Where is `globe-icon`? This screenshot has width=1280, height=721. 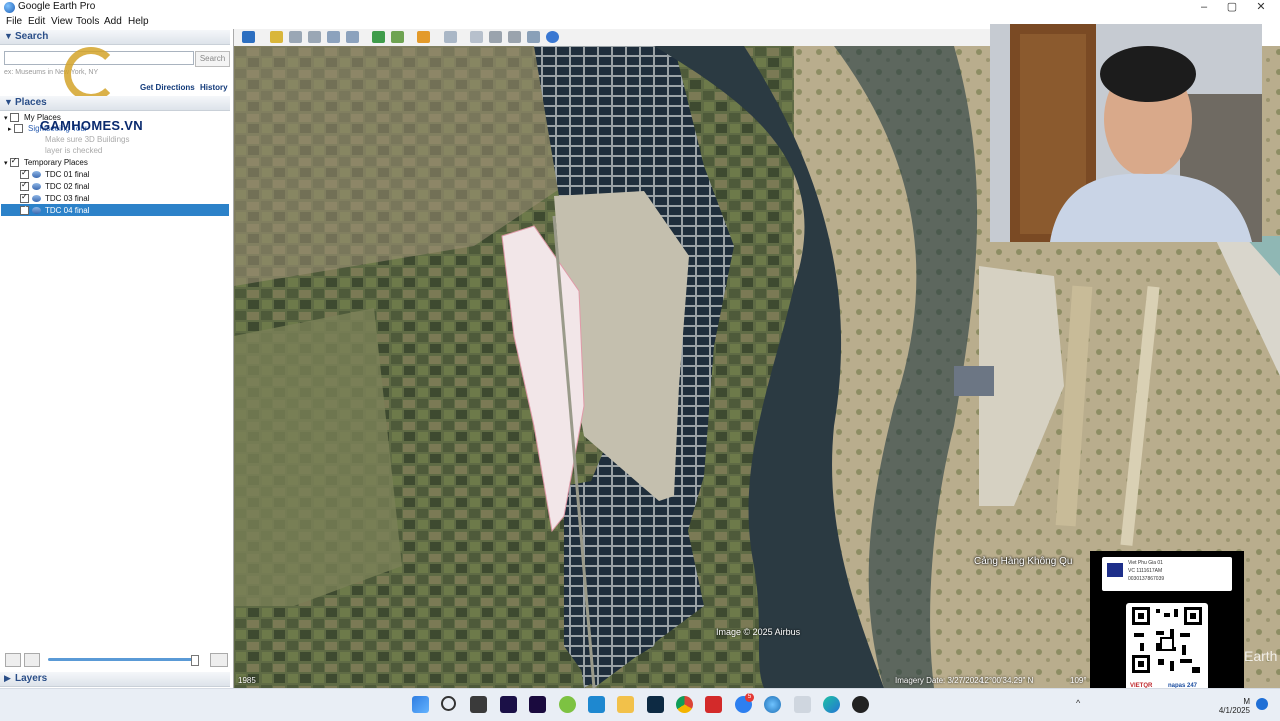
globe-icon is located at coordinates (552, 37).